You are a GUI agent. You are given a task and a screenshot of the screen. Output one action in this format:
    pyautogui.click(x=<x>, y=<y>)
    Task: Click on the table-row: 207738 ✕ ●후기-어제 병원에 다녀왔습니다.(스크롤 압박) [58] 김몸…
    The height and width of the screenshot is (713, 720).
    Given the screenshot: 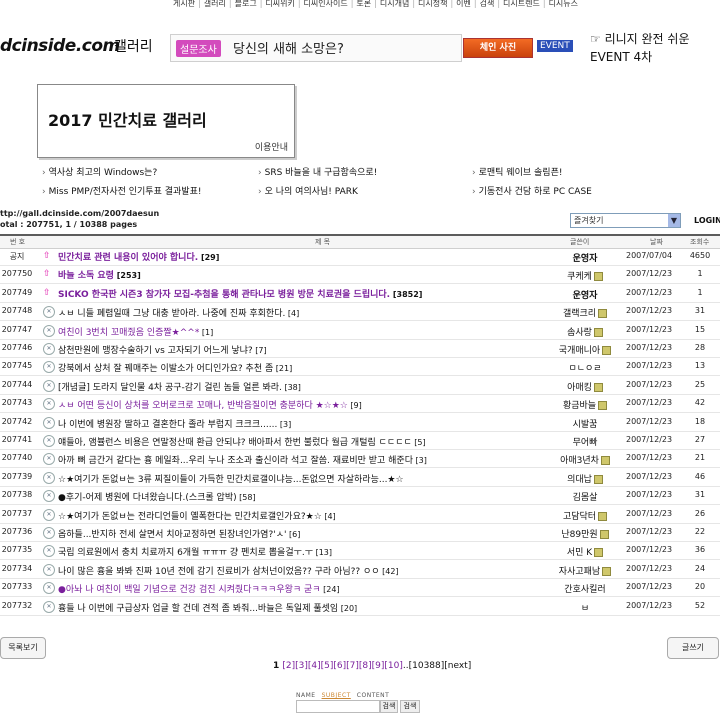 What is the action you would take?
    pyautogui.click(x=360, y=496)
    